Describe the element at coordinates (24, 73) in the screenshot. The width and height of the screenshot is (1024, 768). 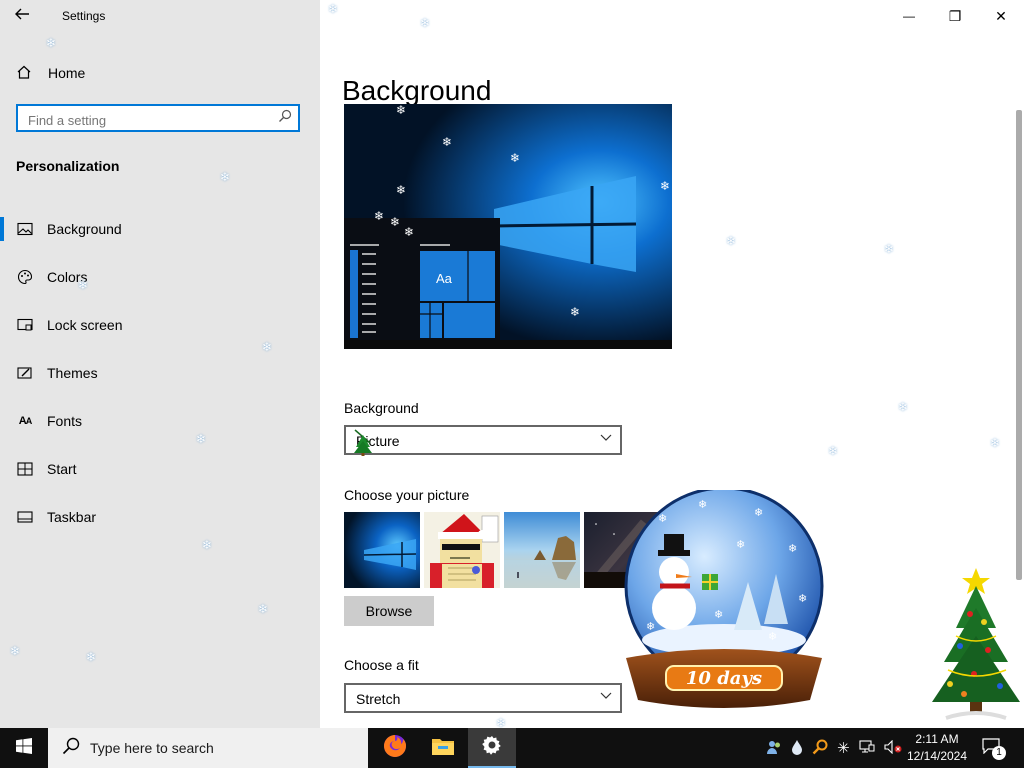
I see `home-icon` at that location.